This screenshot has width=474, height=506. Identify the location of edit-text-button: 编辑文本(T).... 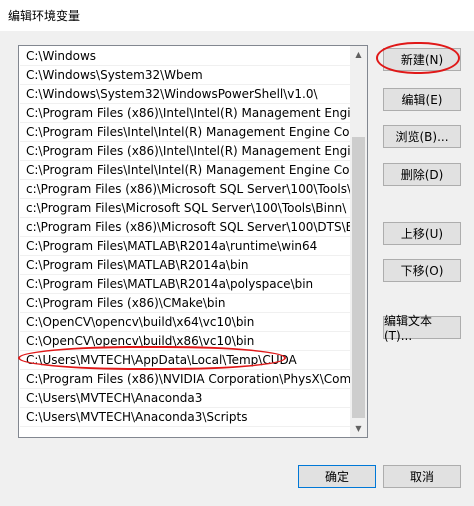
(422, 328).